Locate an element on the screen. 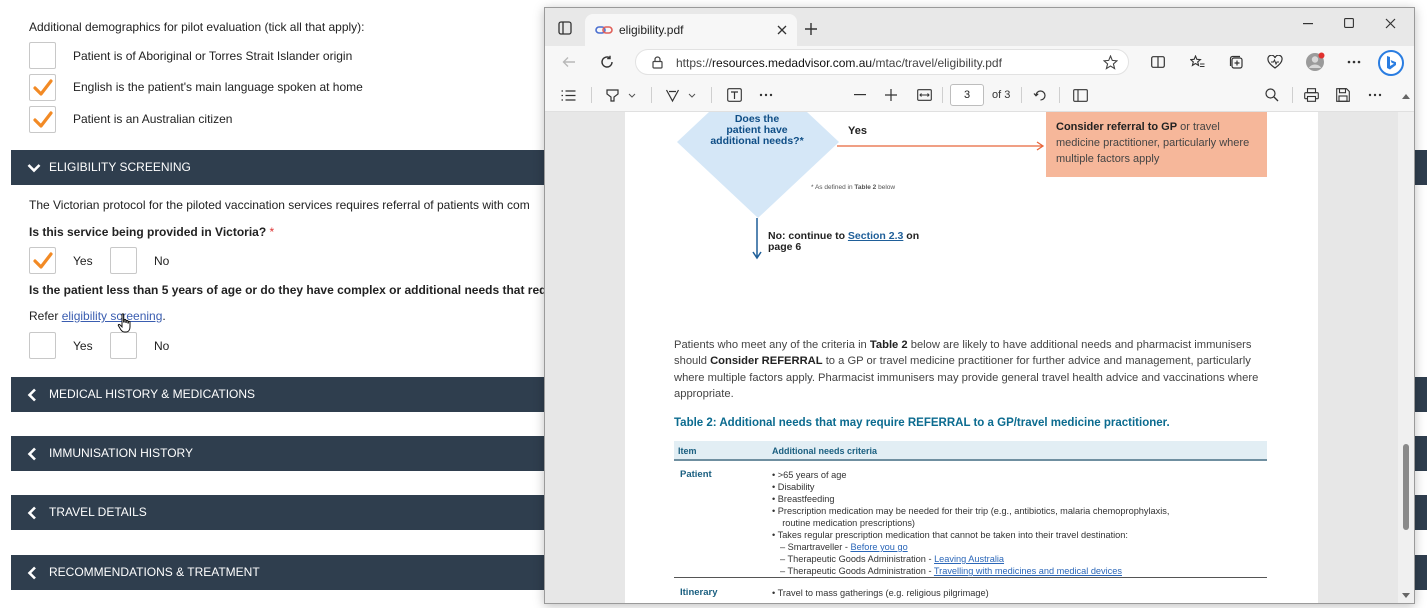 Image resolution: width=1427 pixels, height=608 pixels. referral-bold: Consider referral to GP is located at coordinates (1117, 127).